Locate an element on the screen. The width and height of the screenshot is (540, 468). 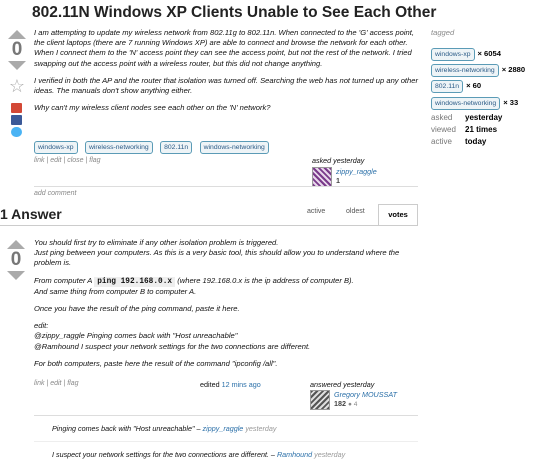
sidebar-tag-count: × 2880 is located at coordinates (513, 69).